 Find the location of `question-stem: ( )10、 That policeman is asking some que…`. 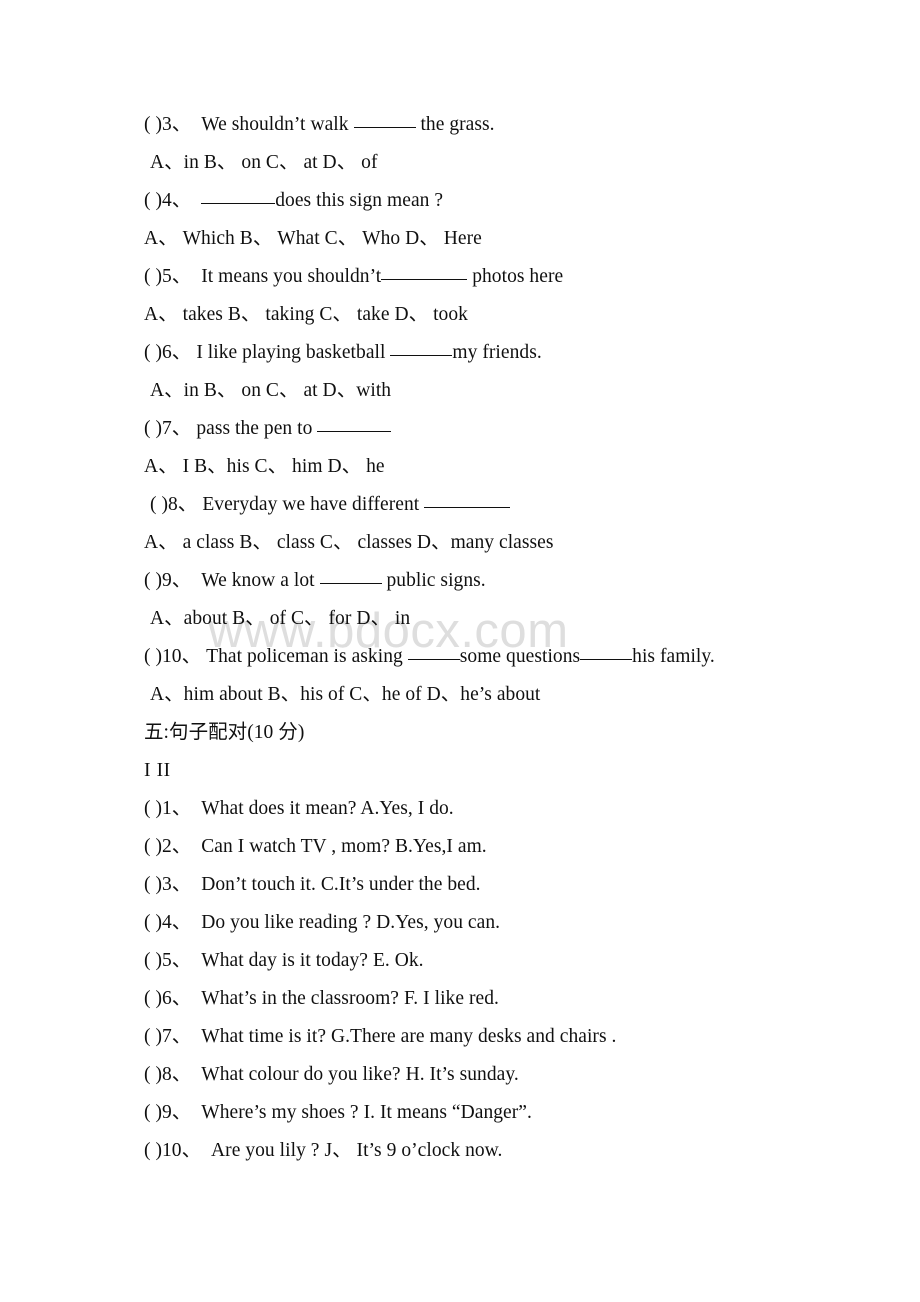

question-stem: ( )10、 That policeman is asking some que… is located at coordinates (494, 657).